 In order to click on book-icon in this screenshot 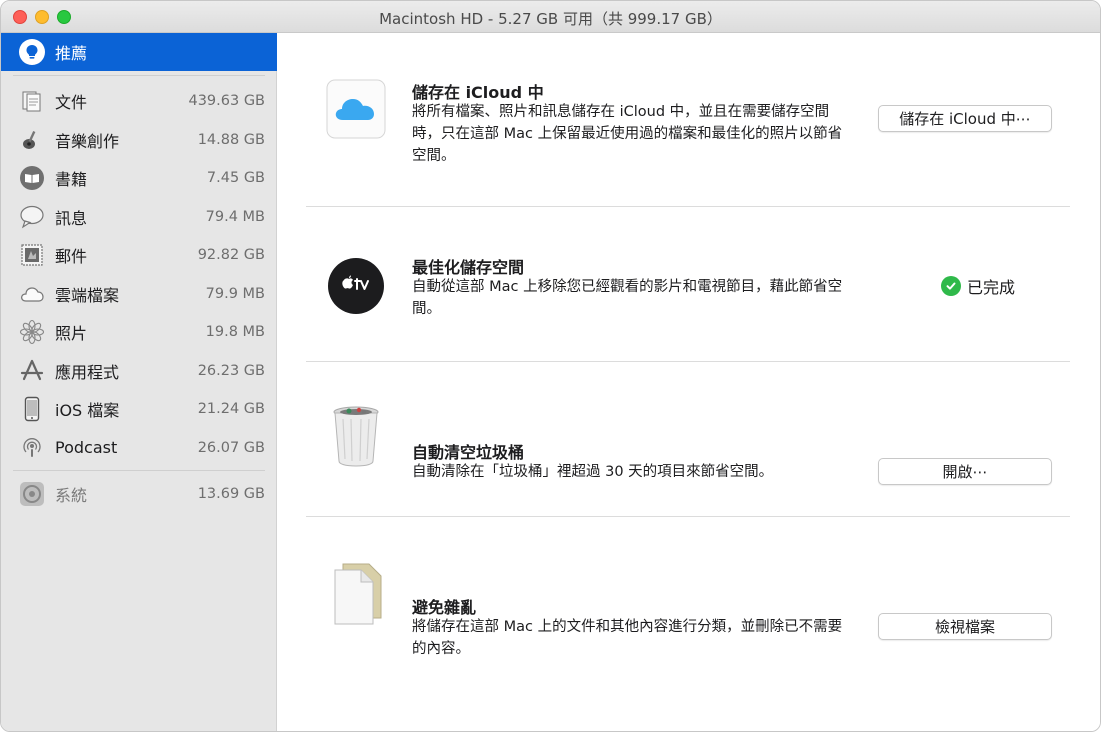, I will do `click(32, 178)`.